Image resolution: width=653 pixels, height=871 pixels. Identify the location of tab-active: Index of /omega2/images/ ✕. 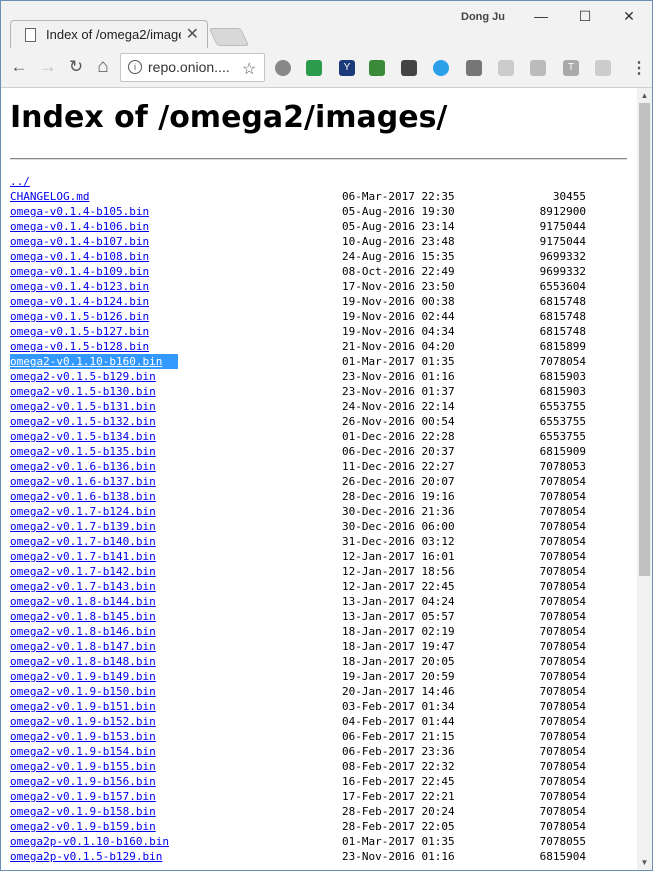
(109, 35).